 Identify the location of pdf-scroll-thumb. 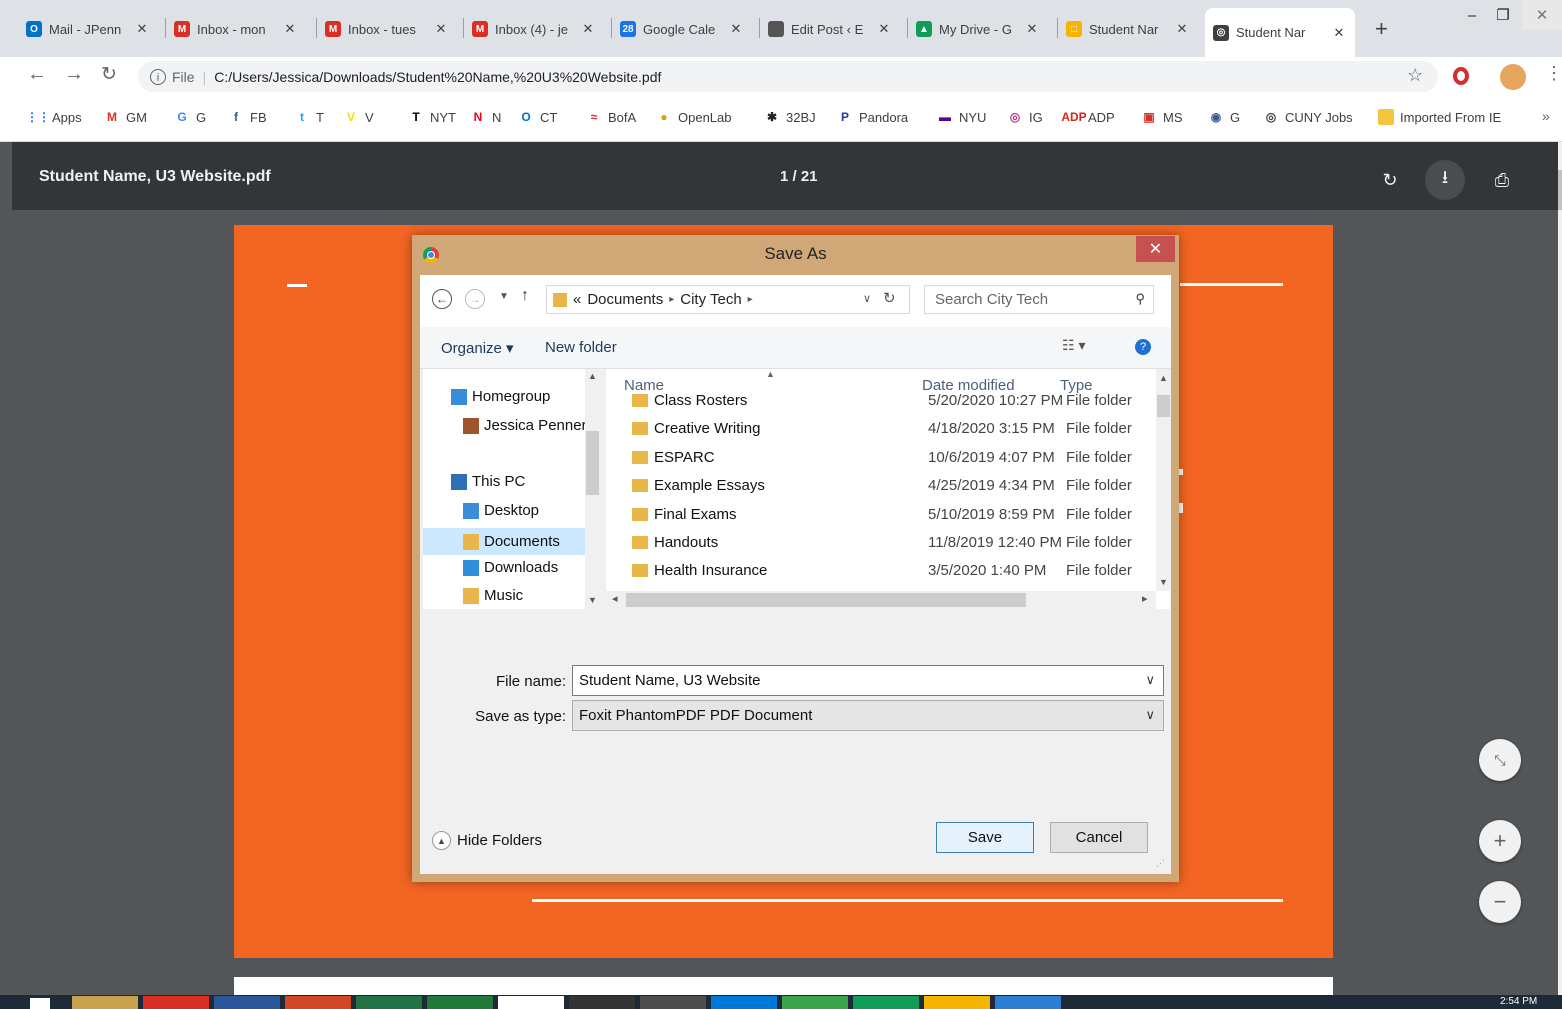
(1560, 190).